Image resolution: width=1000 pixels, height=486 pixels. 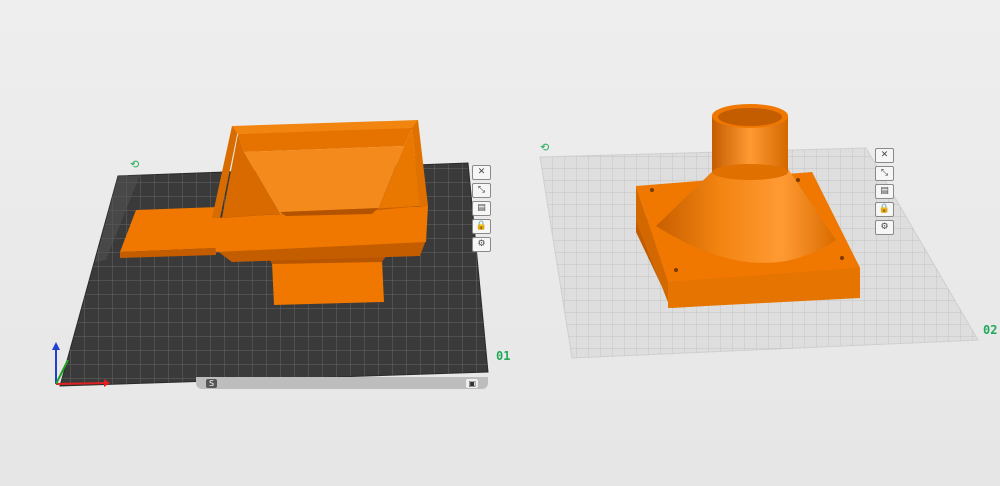 What do you see at coordinates (342, 383) in the screenshot?
I see `plate-01-bottom-strip: S ▣` at bounding box center [342, 383].